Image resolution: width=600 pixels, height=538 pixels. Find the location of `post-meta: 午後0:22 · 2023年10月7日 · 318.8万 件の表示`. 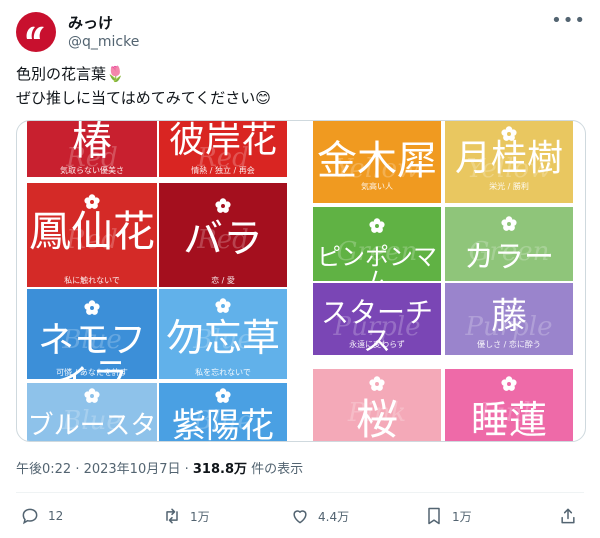

post-meta: 午後0:22 · 2023年10月7日 · 318.8万 件の表示 is located at coordinates (159, 467).